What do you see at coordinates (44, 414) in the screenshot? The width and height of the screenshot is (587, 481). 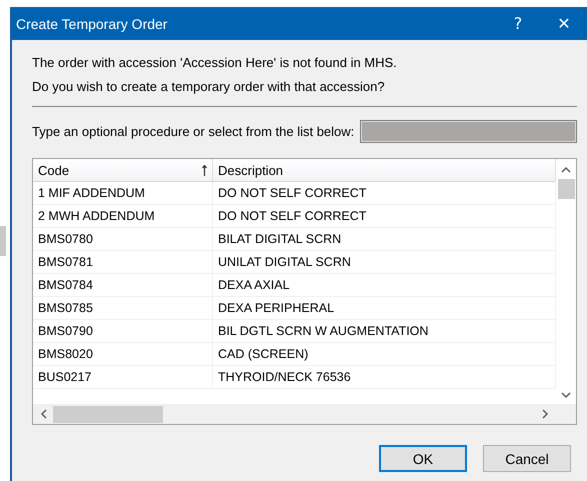 I see `scroll-left-icon` at bounding box center [44, 414].